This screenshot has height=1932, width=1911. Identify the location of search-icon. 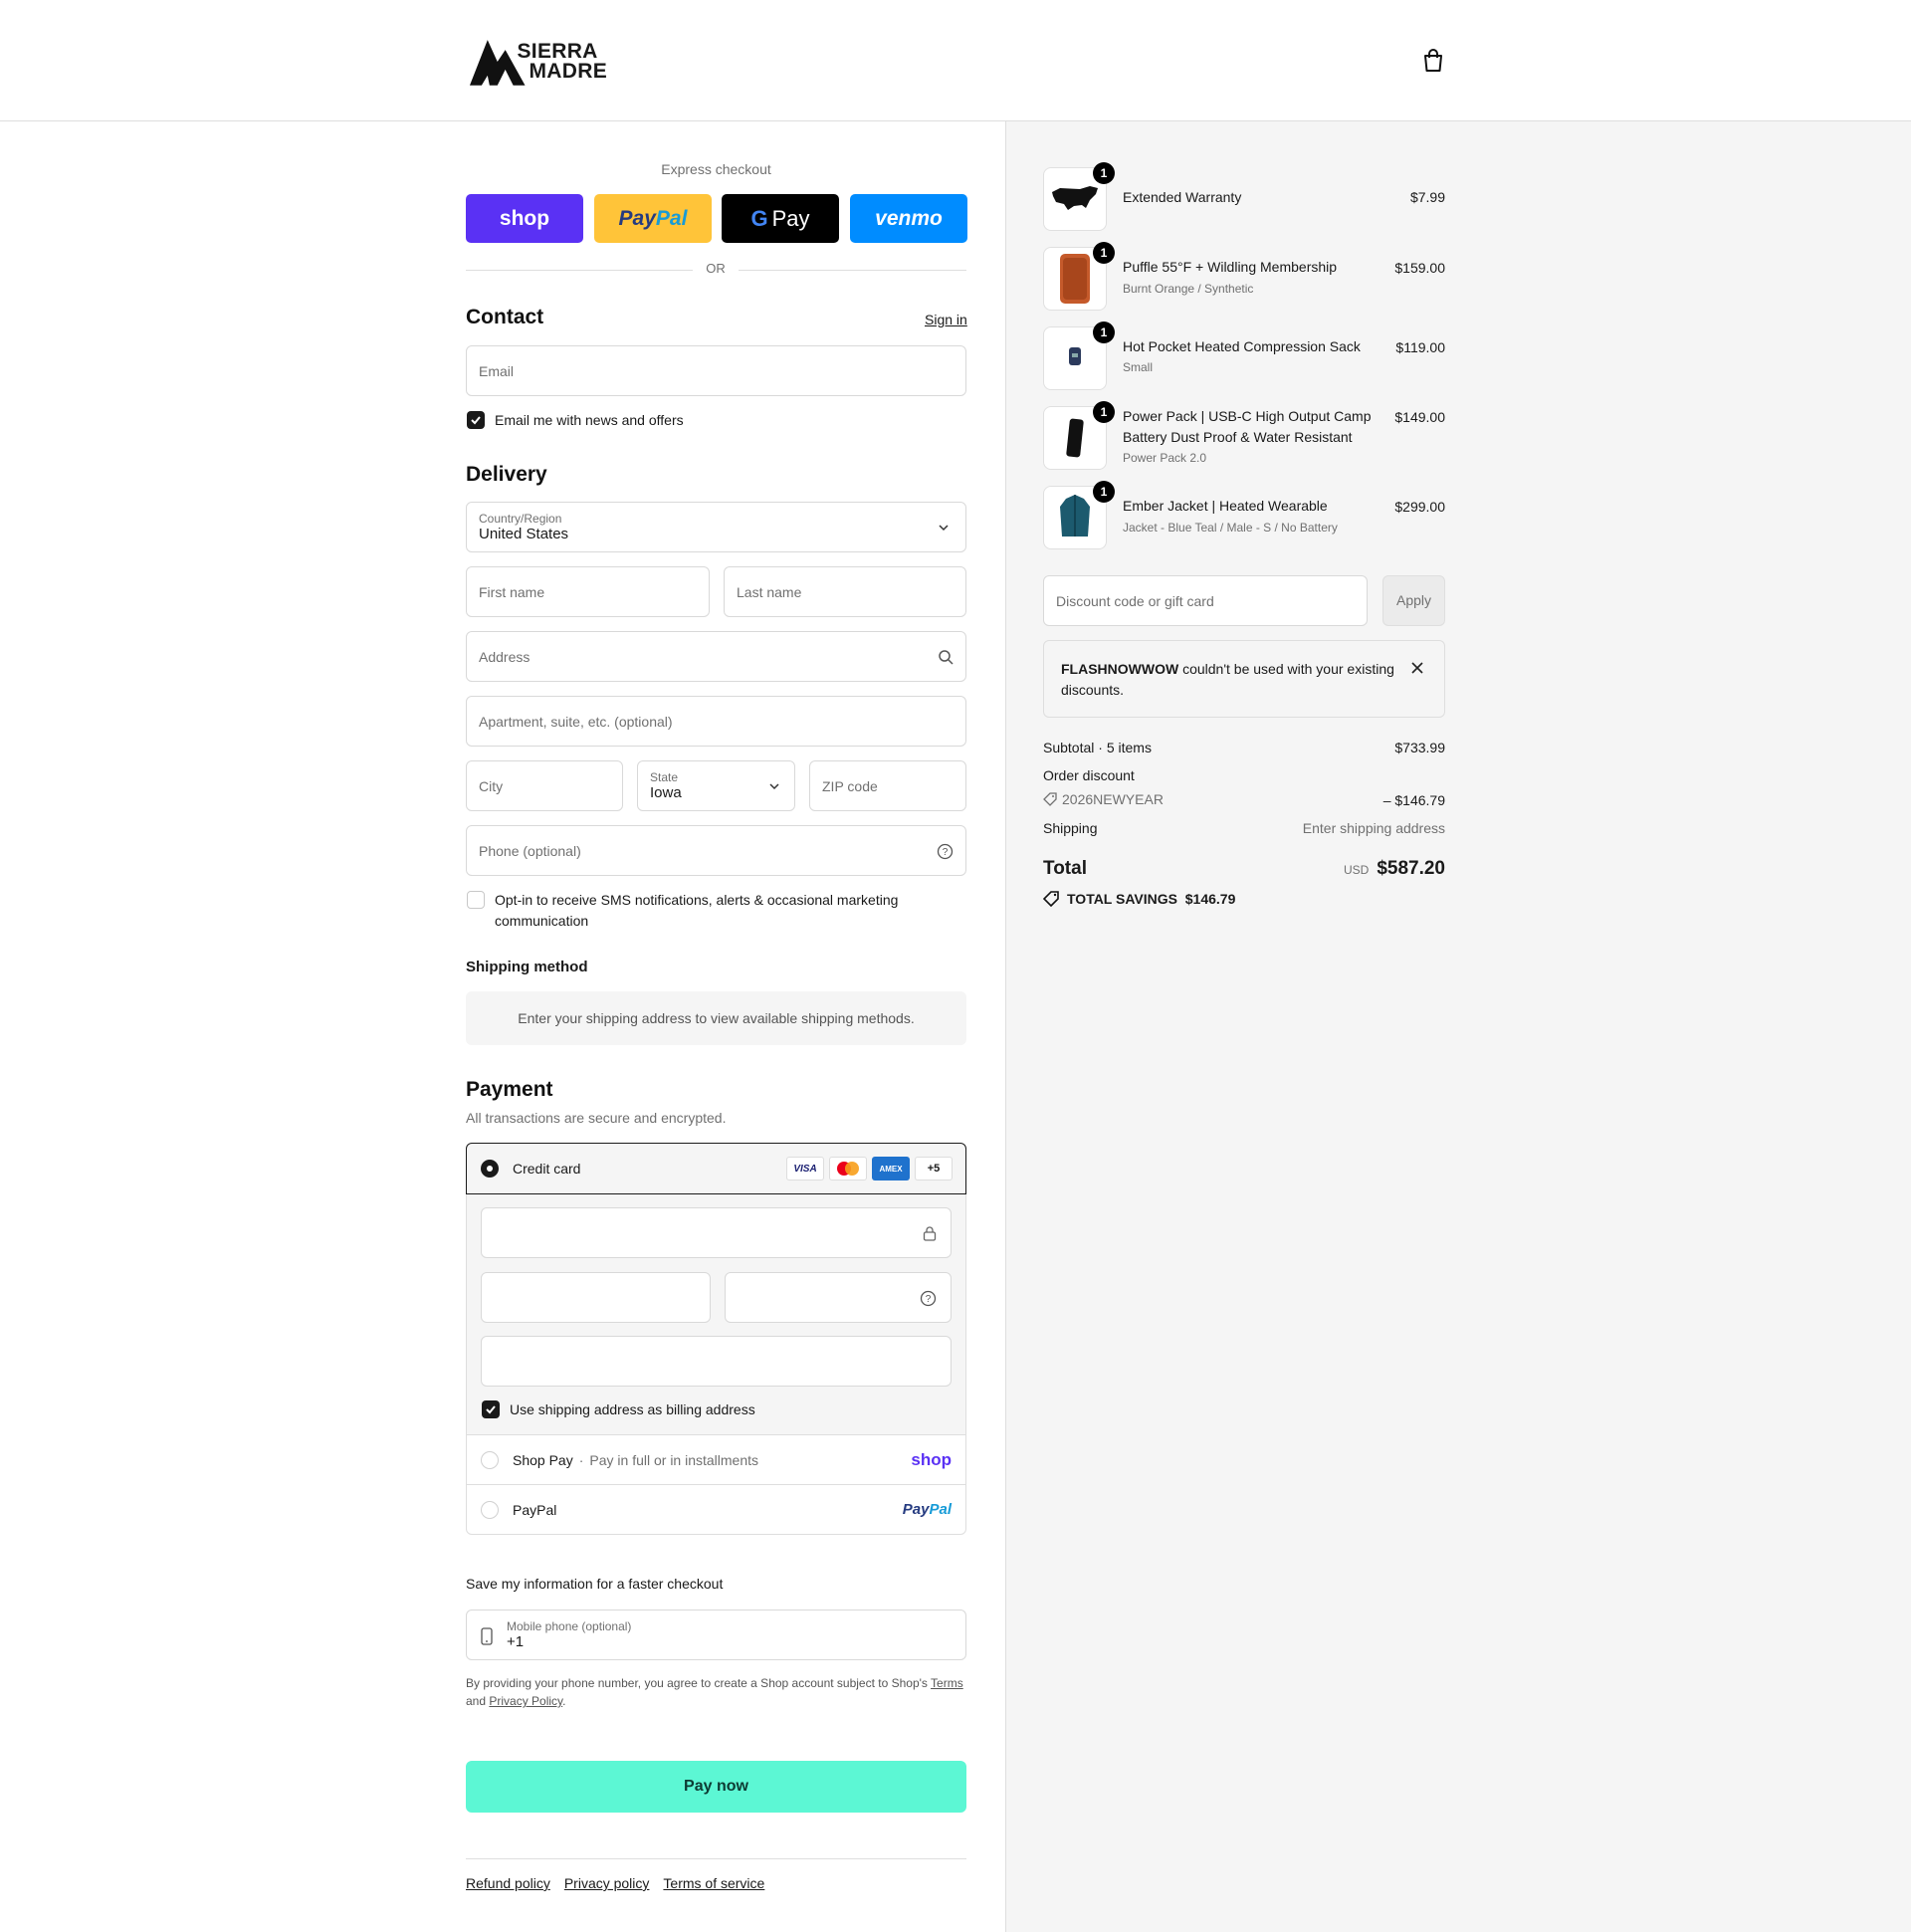
(946, 657).